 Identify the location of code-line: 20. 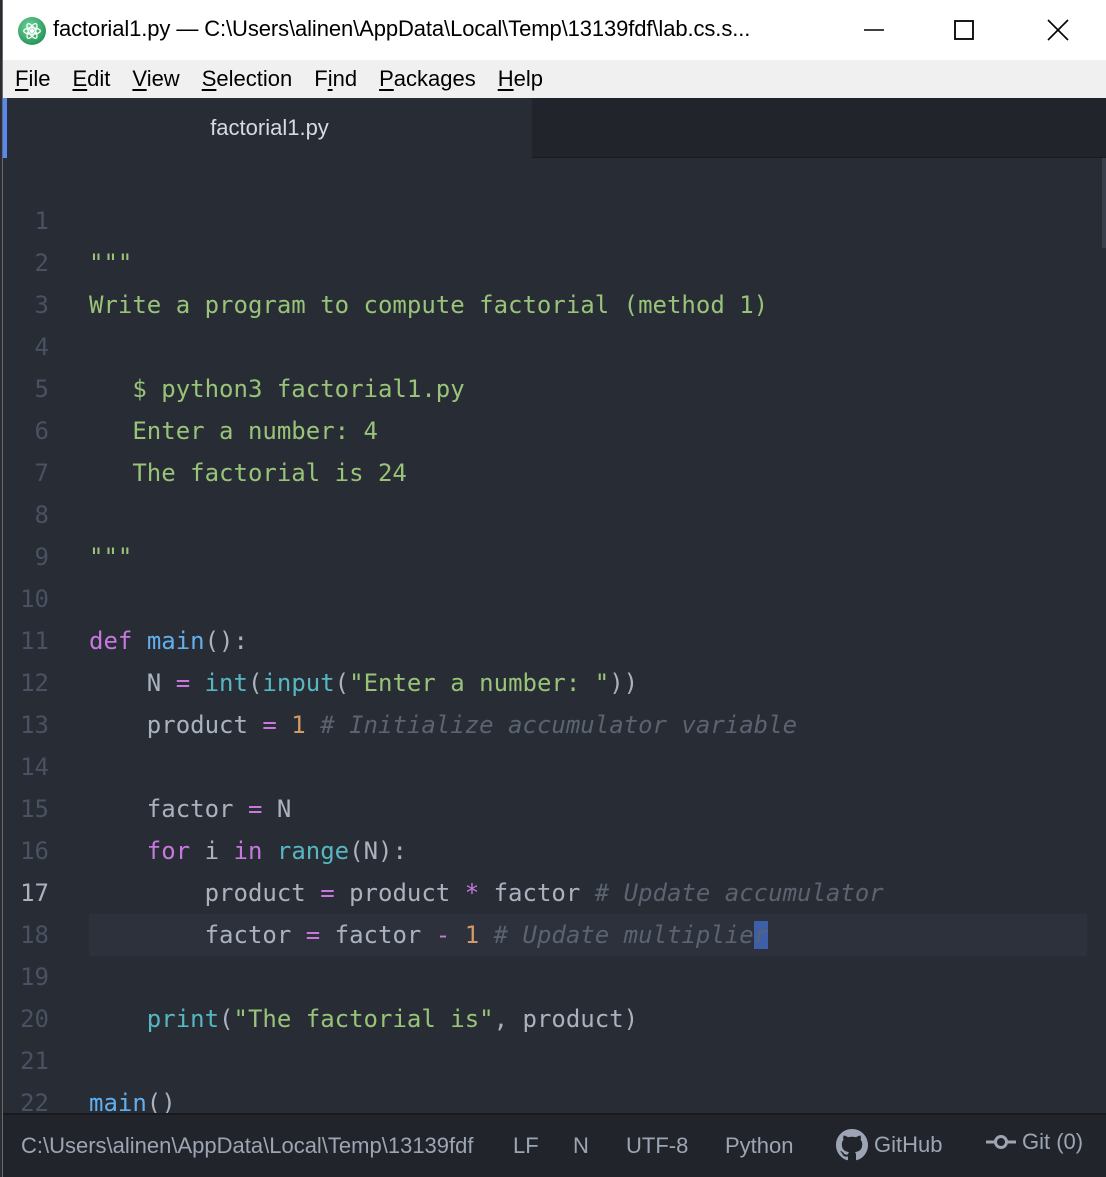
(554, 994).